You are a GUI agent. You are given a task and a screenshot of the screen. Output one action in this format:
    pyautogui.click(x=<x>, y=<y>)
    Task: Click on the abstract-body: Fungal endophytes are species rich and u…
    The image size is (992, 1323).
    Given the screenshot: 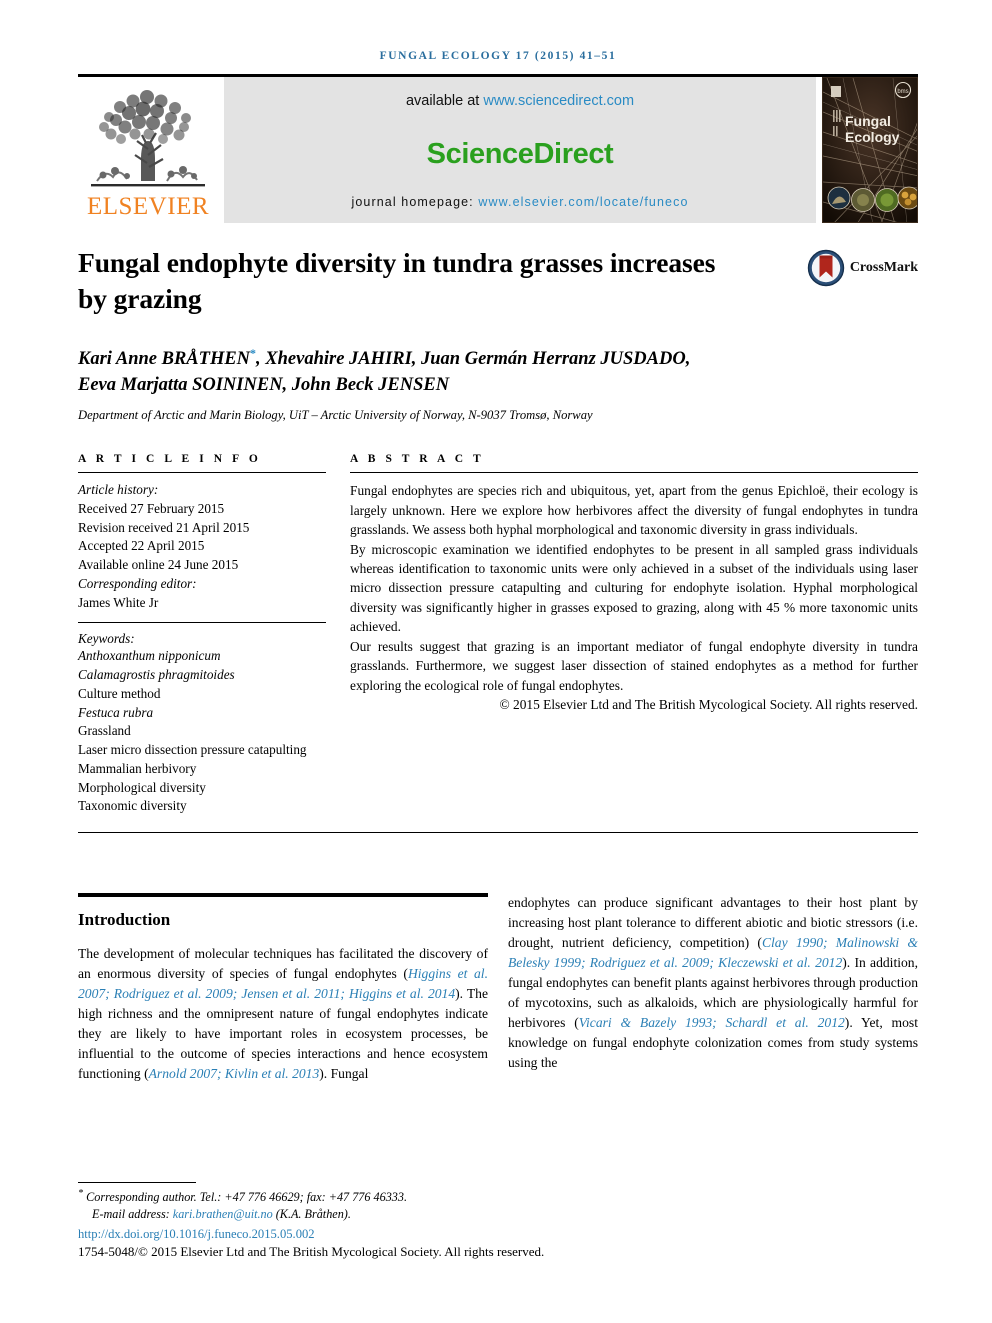 What is the action you would take?
    pyautogui.click(x=634, y=593)
    